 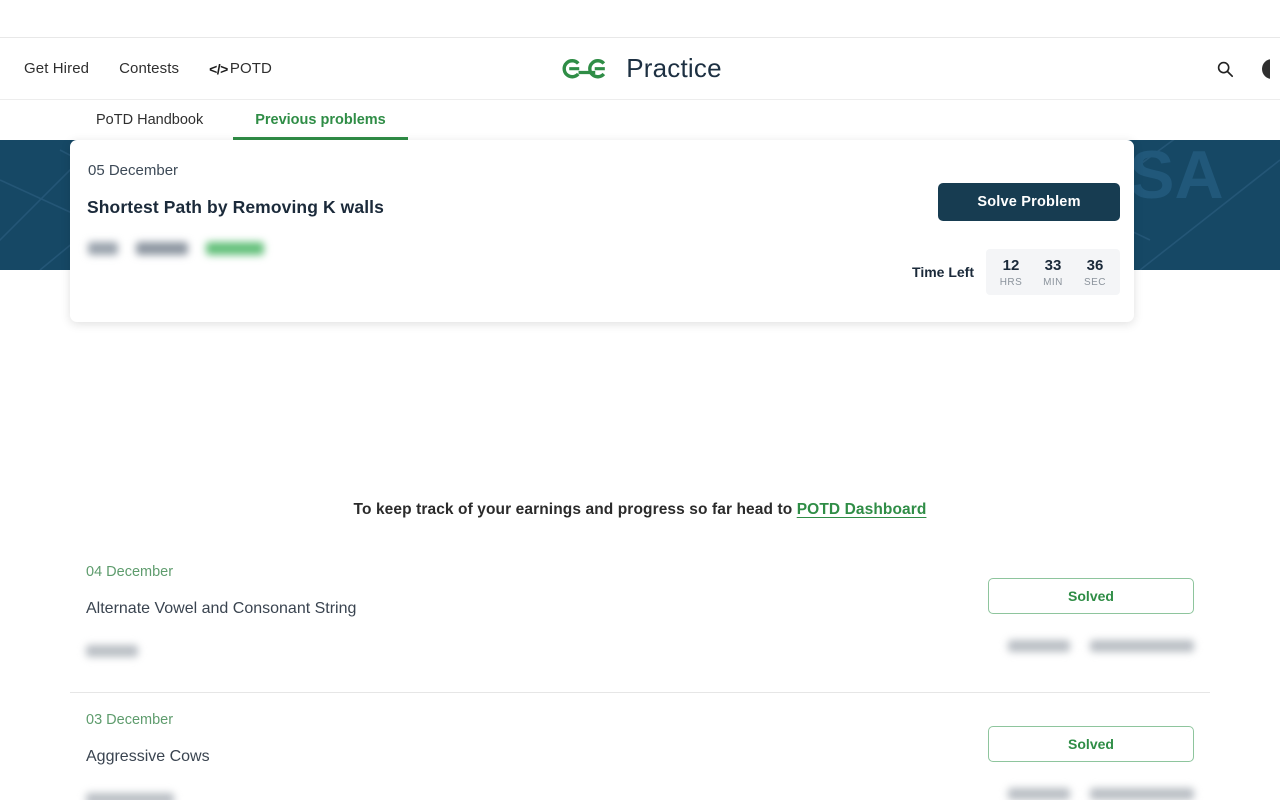 What do you see at coordinates (640, 746) in the screenshot?
I see `table-row: 03 December Aggressive Cows Solved` at bounding box center [640, 746].